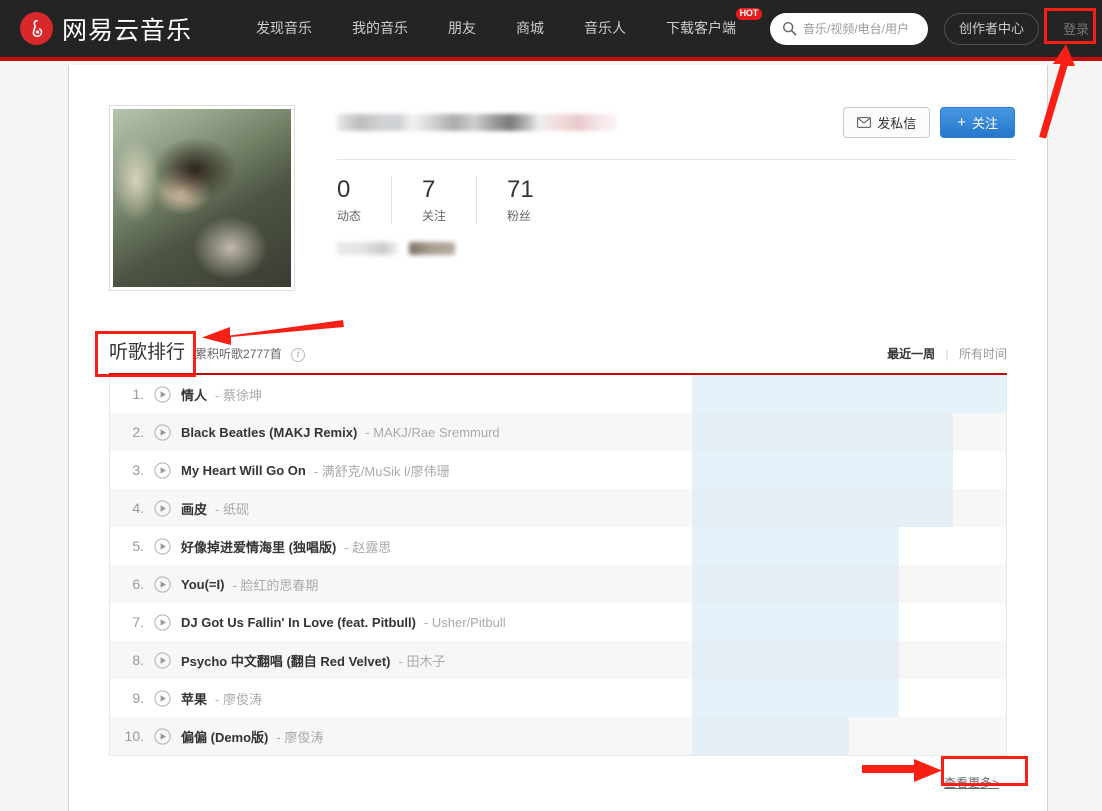  Describe the element at coordinates (971, 782) in the screenshot. I see `view-more-link: 查看更多>` at that location.